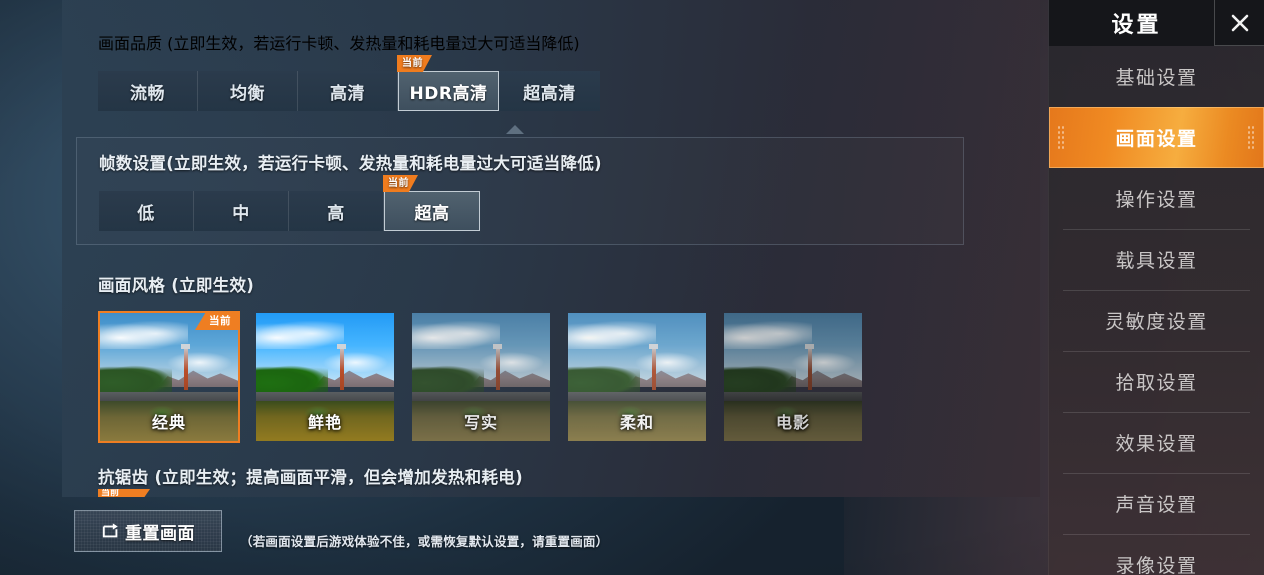  I want to click on sidebar-item-controls: 操作设置, so click(1156, 198).